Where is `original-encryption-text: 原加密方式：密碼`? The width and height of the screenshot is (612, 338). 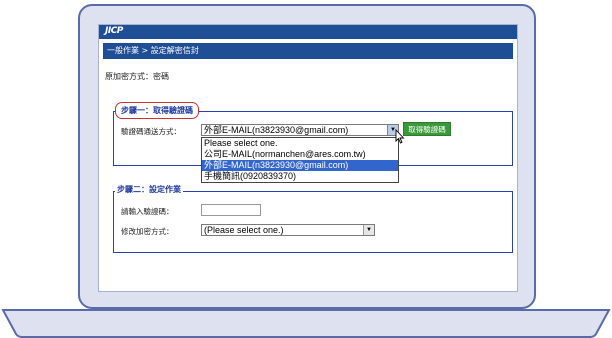
original-encryption-text: 原加密方式：密碼 is located at coordinates (137, 76).